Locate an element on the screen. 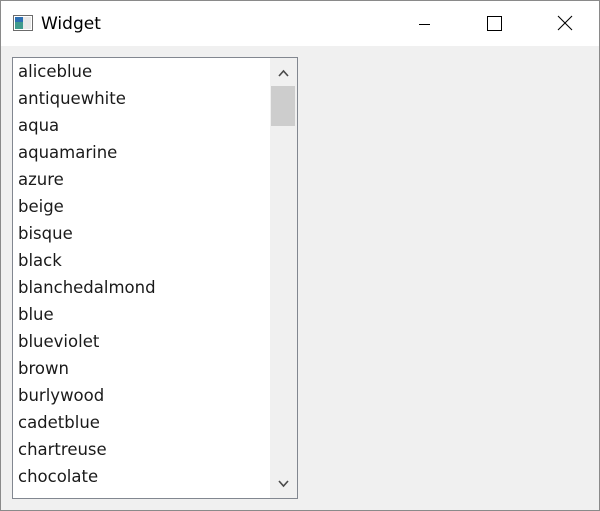 The width and height of the screenshot is (600, 511). list-item: blueviolet is located at coordinates (141, 341).